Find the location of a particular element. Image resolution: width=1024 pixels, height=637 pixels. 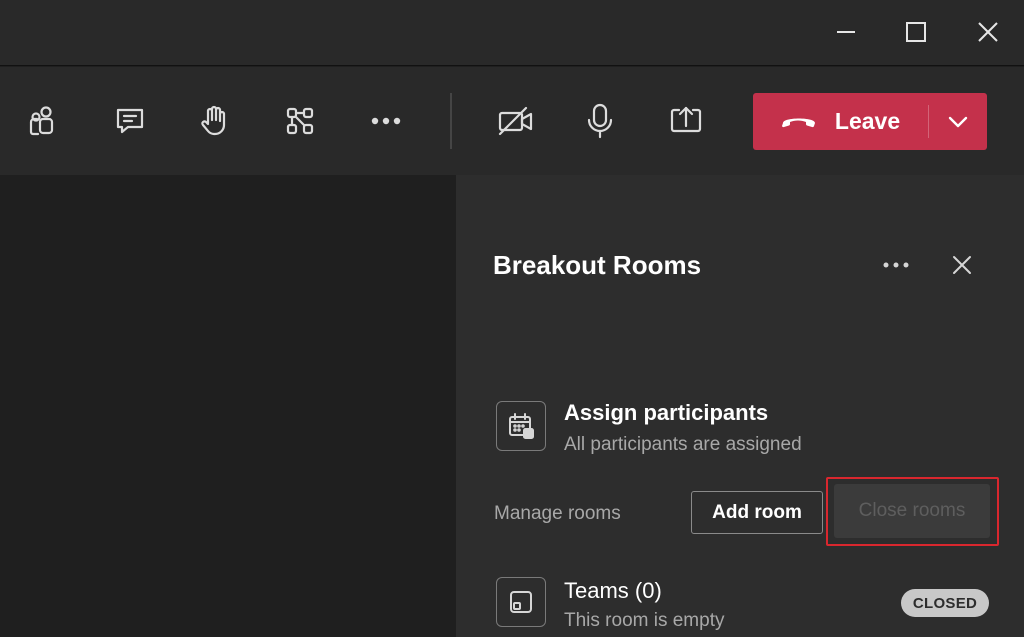

room-name: Teams (0) is located at coordinates (613, 591).